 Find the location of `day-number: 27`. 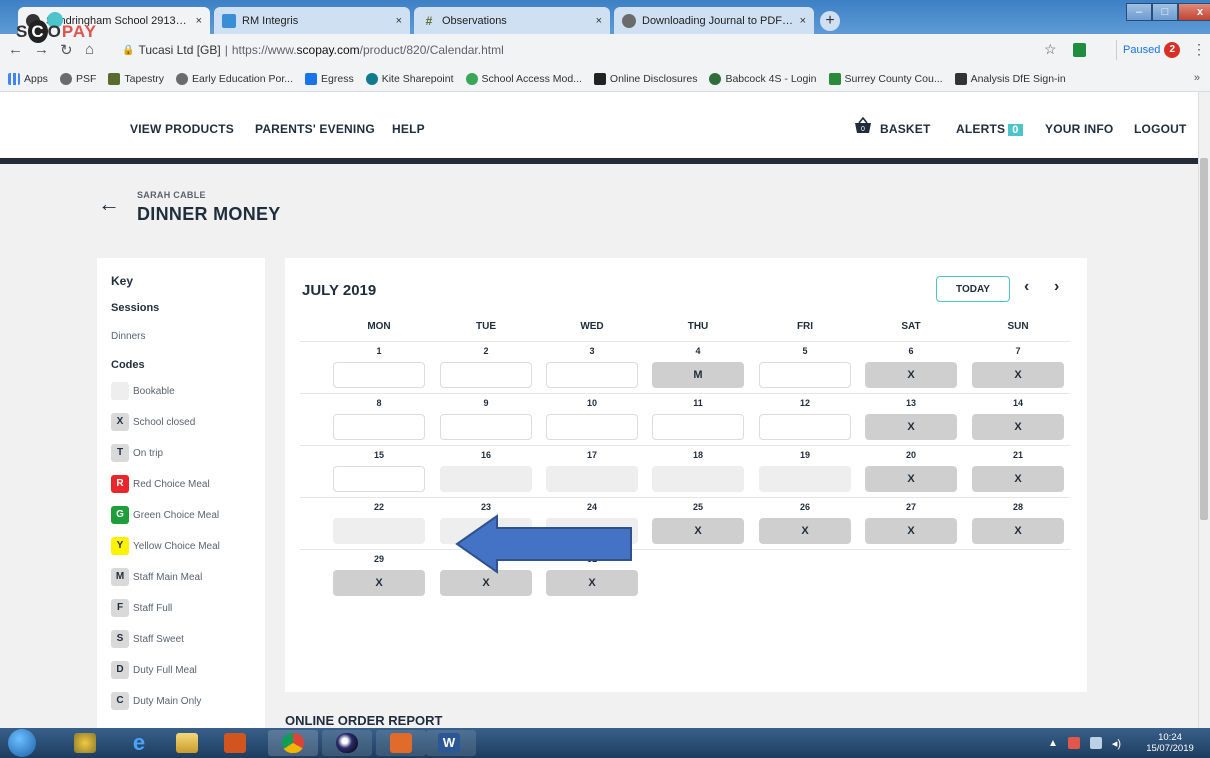

day-number: 27 is located at coordinates (910, 507).